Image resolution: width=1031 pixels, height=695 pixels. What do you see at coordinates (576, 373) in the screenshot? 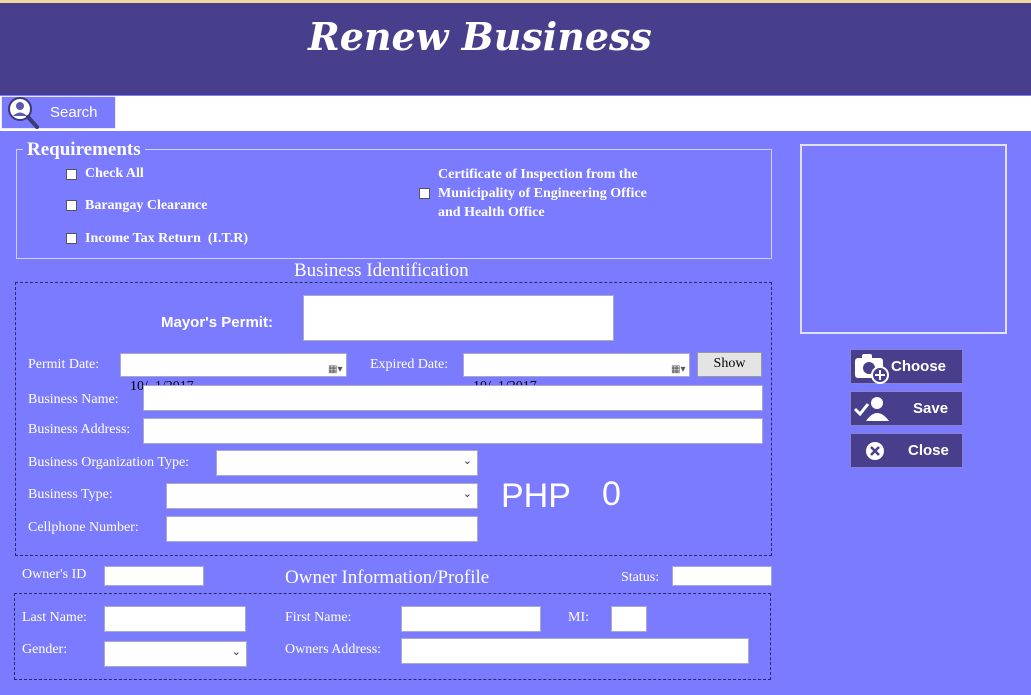
I see `expired-date-picker: 10/ 1/2017 ▦▾` at bounding box center [576, 373].